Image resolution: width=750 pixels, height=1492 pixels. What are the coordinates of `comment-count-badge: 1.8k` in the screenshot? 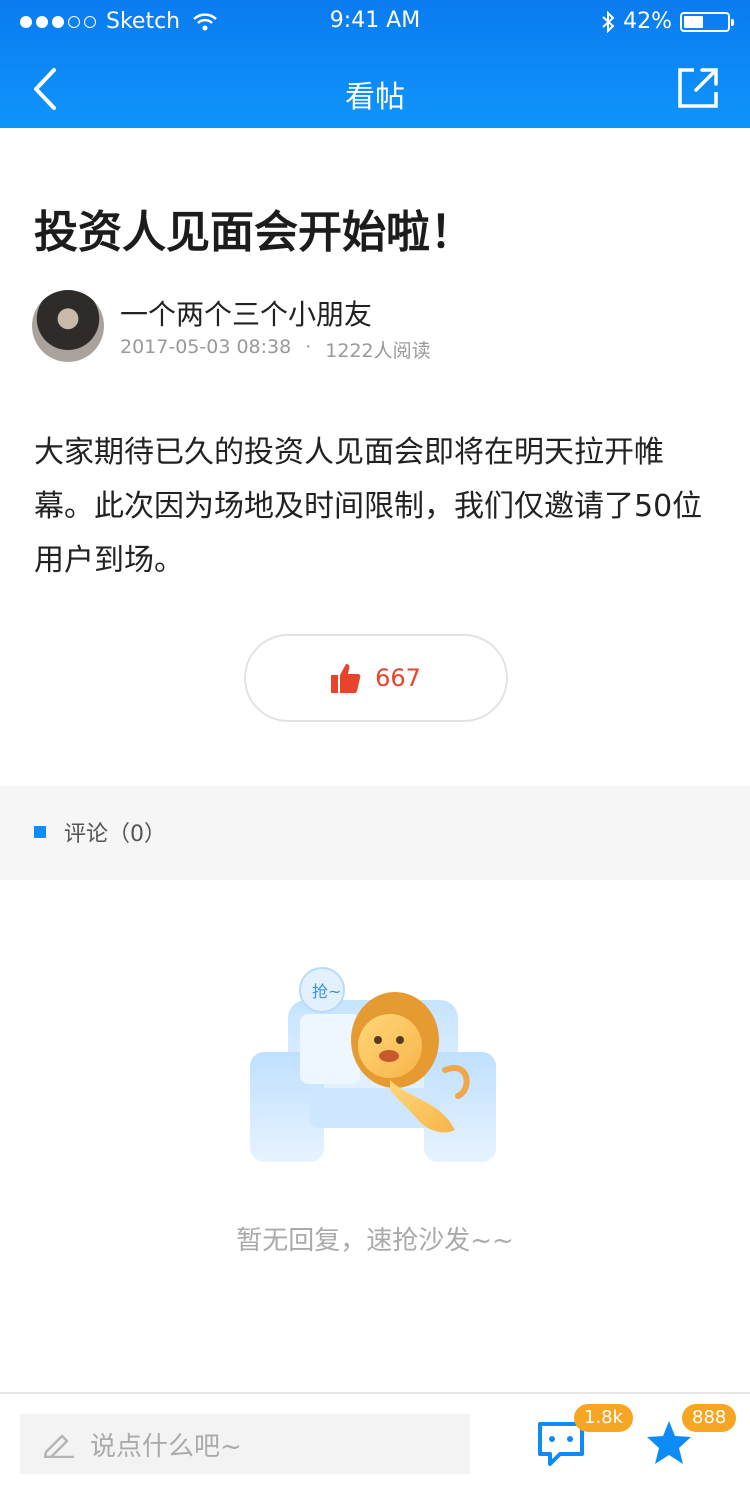 It's located at (604, 1418).